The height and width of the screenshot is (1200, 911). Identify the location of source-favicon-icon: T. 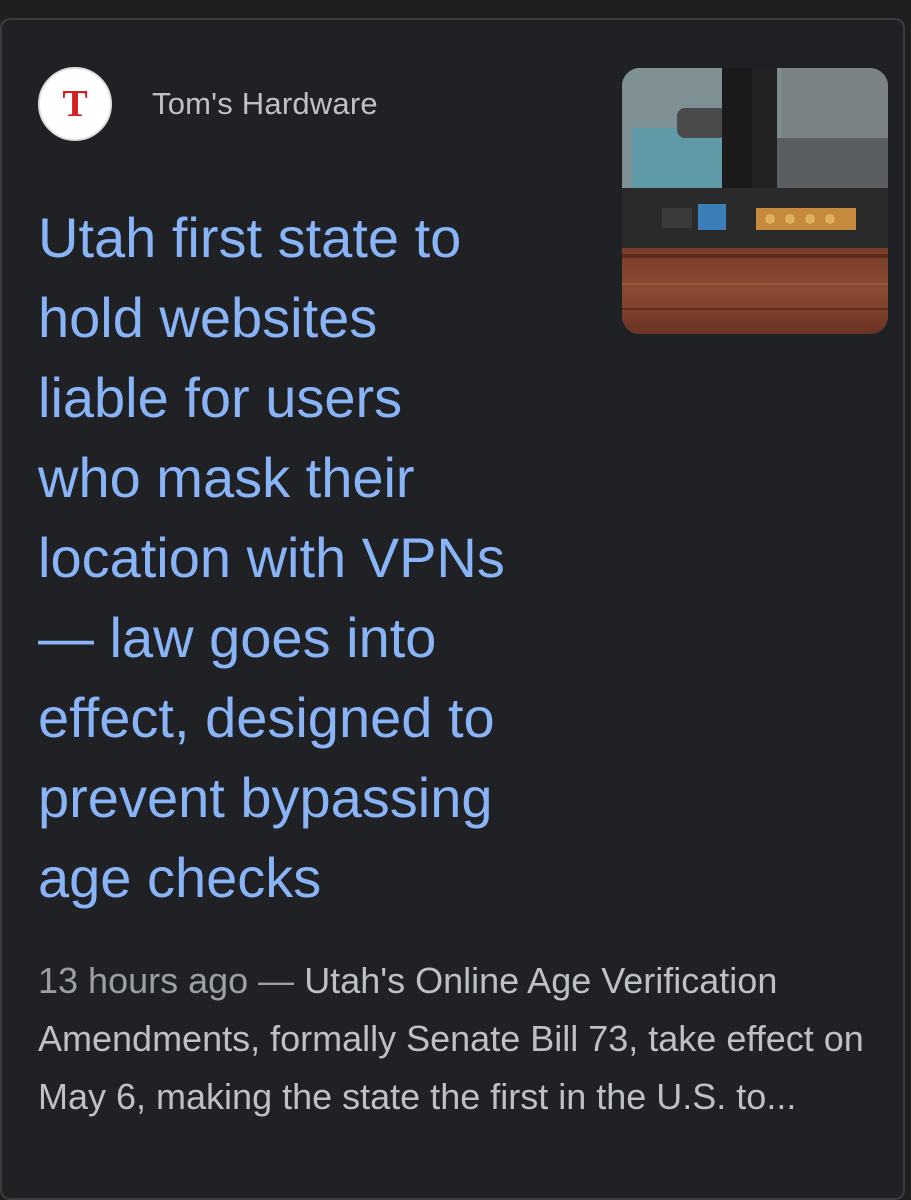
(75, 104).